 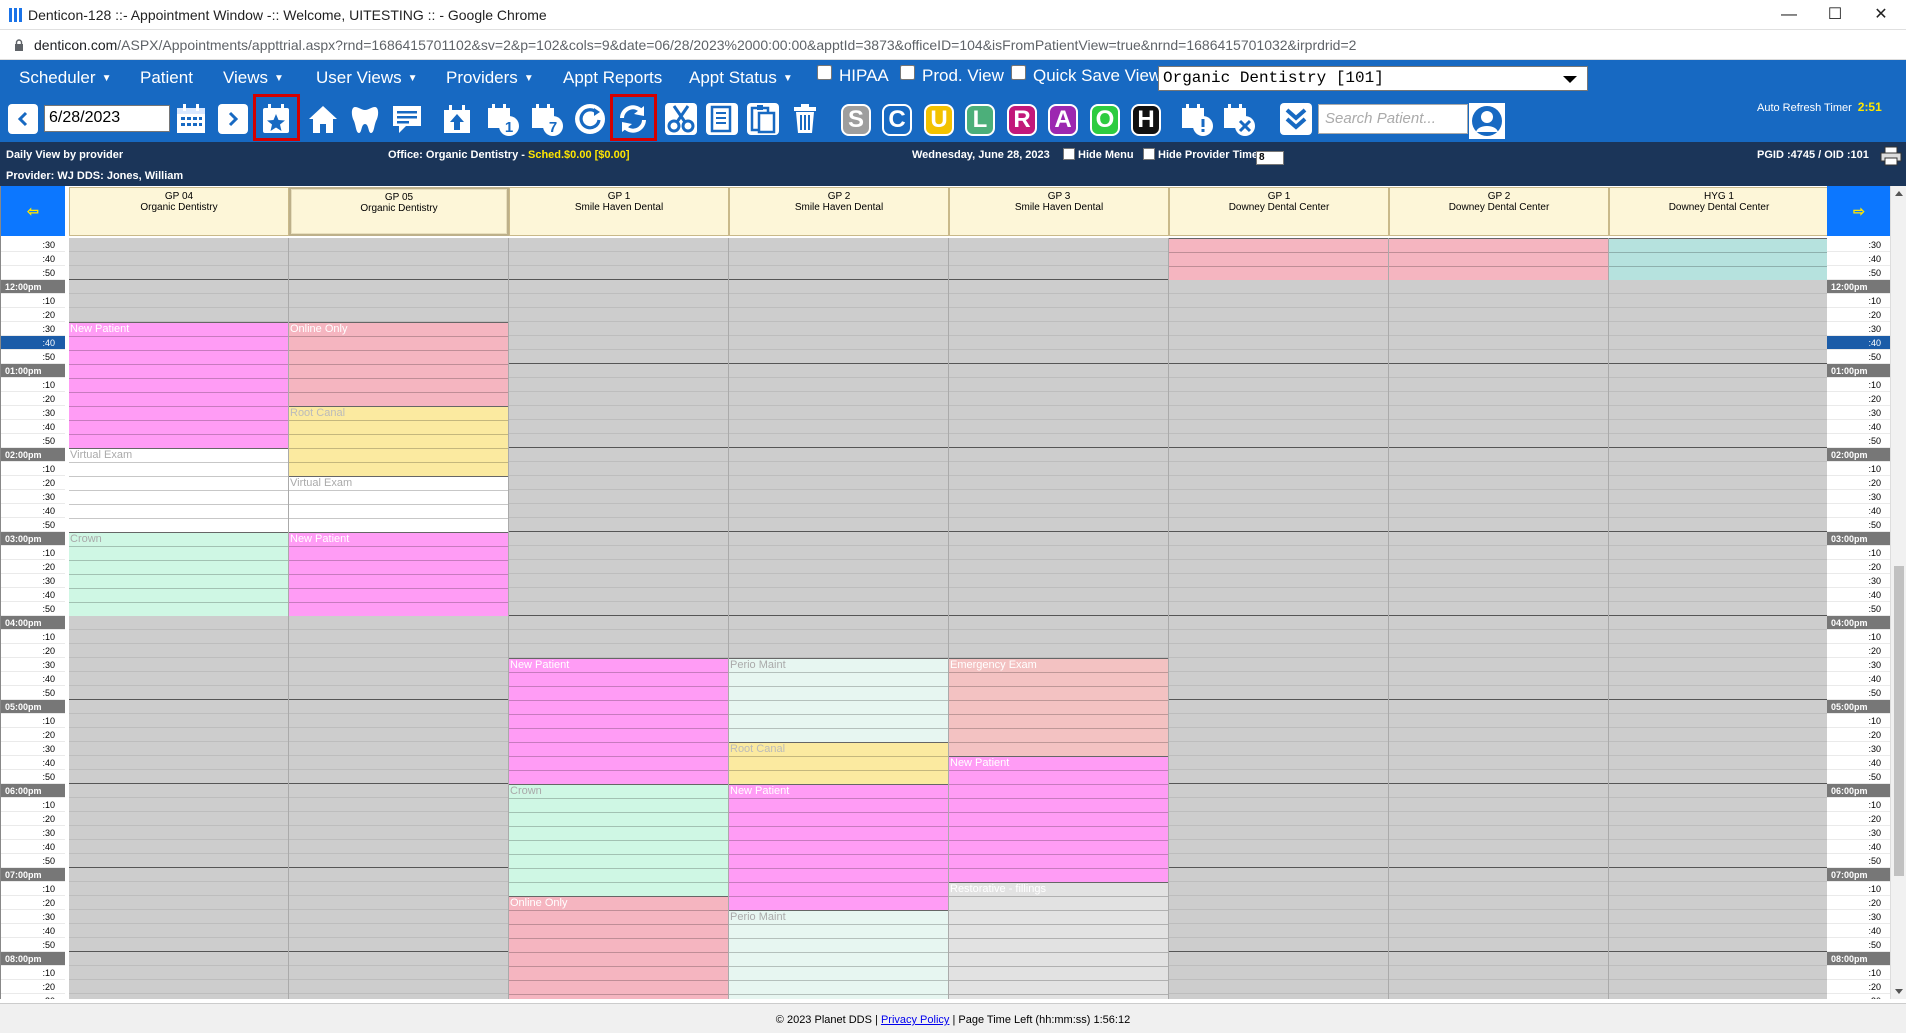 What do you see at coordinates (915, 1020) in the screenshot?
I see `privacy-policy-link: Privacy Policy` at bounding box center [915, 1020].